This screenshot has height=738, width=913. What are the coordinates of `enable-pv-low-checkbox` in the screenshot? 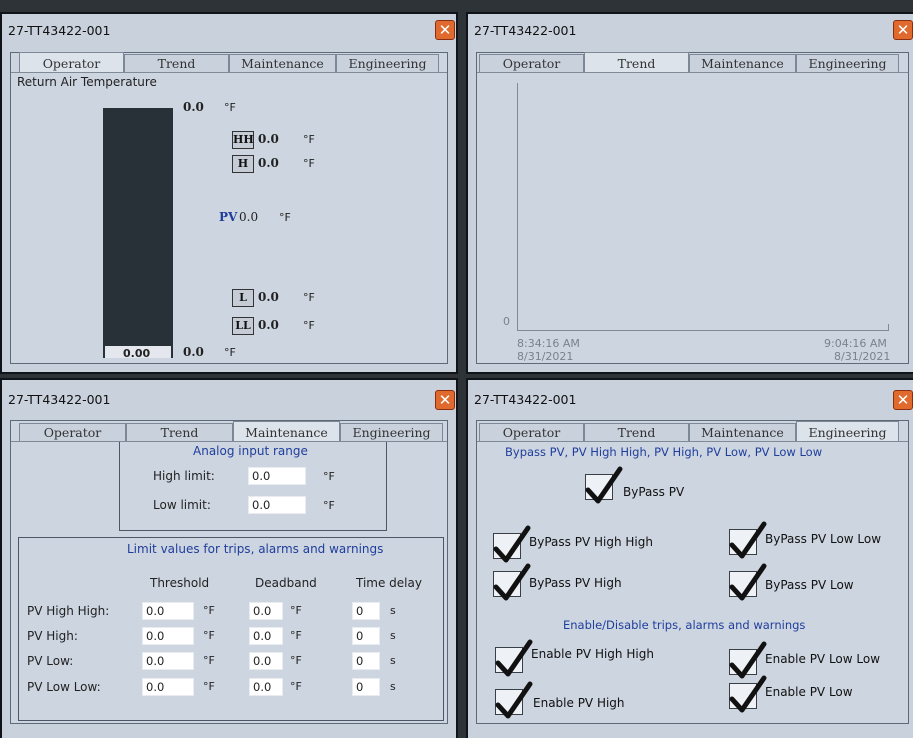 It's located at (748, 694).